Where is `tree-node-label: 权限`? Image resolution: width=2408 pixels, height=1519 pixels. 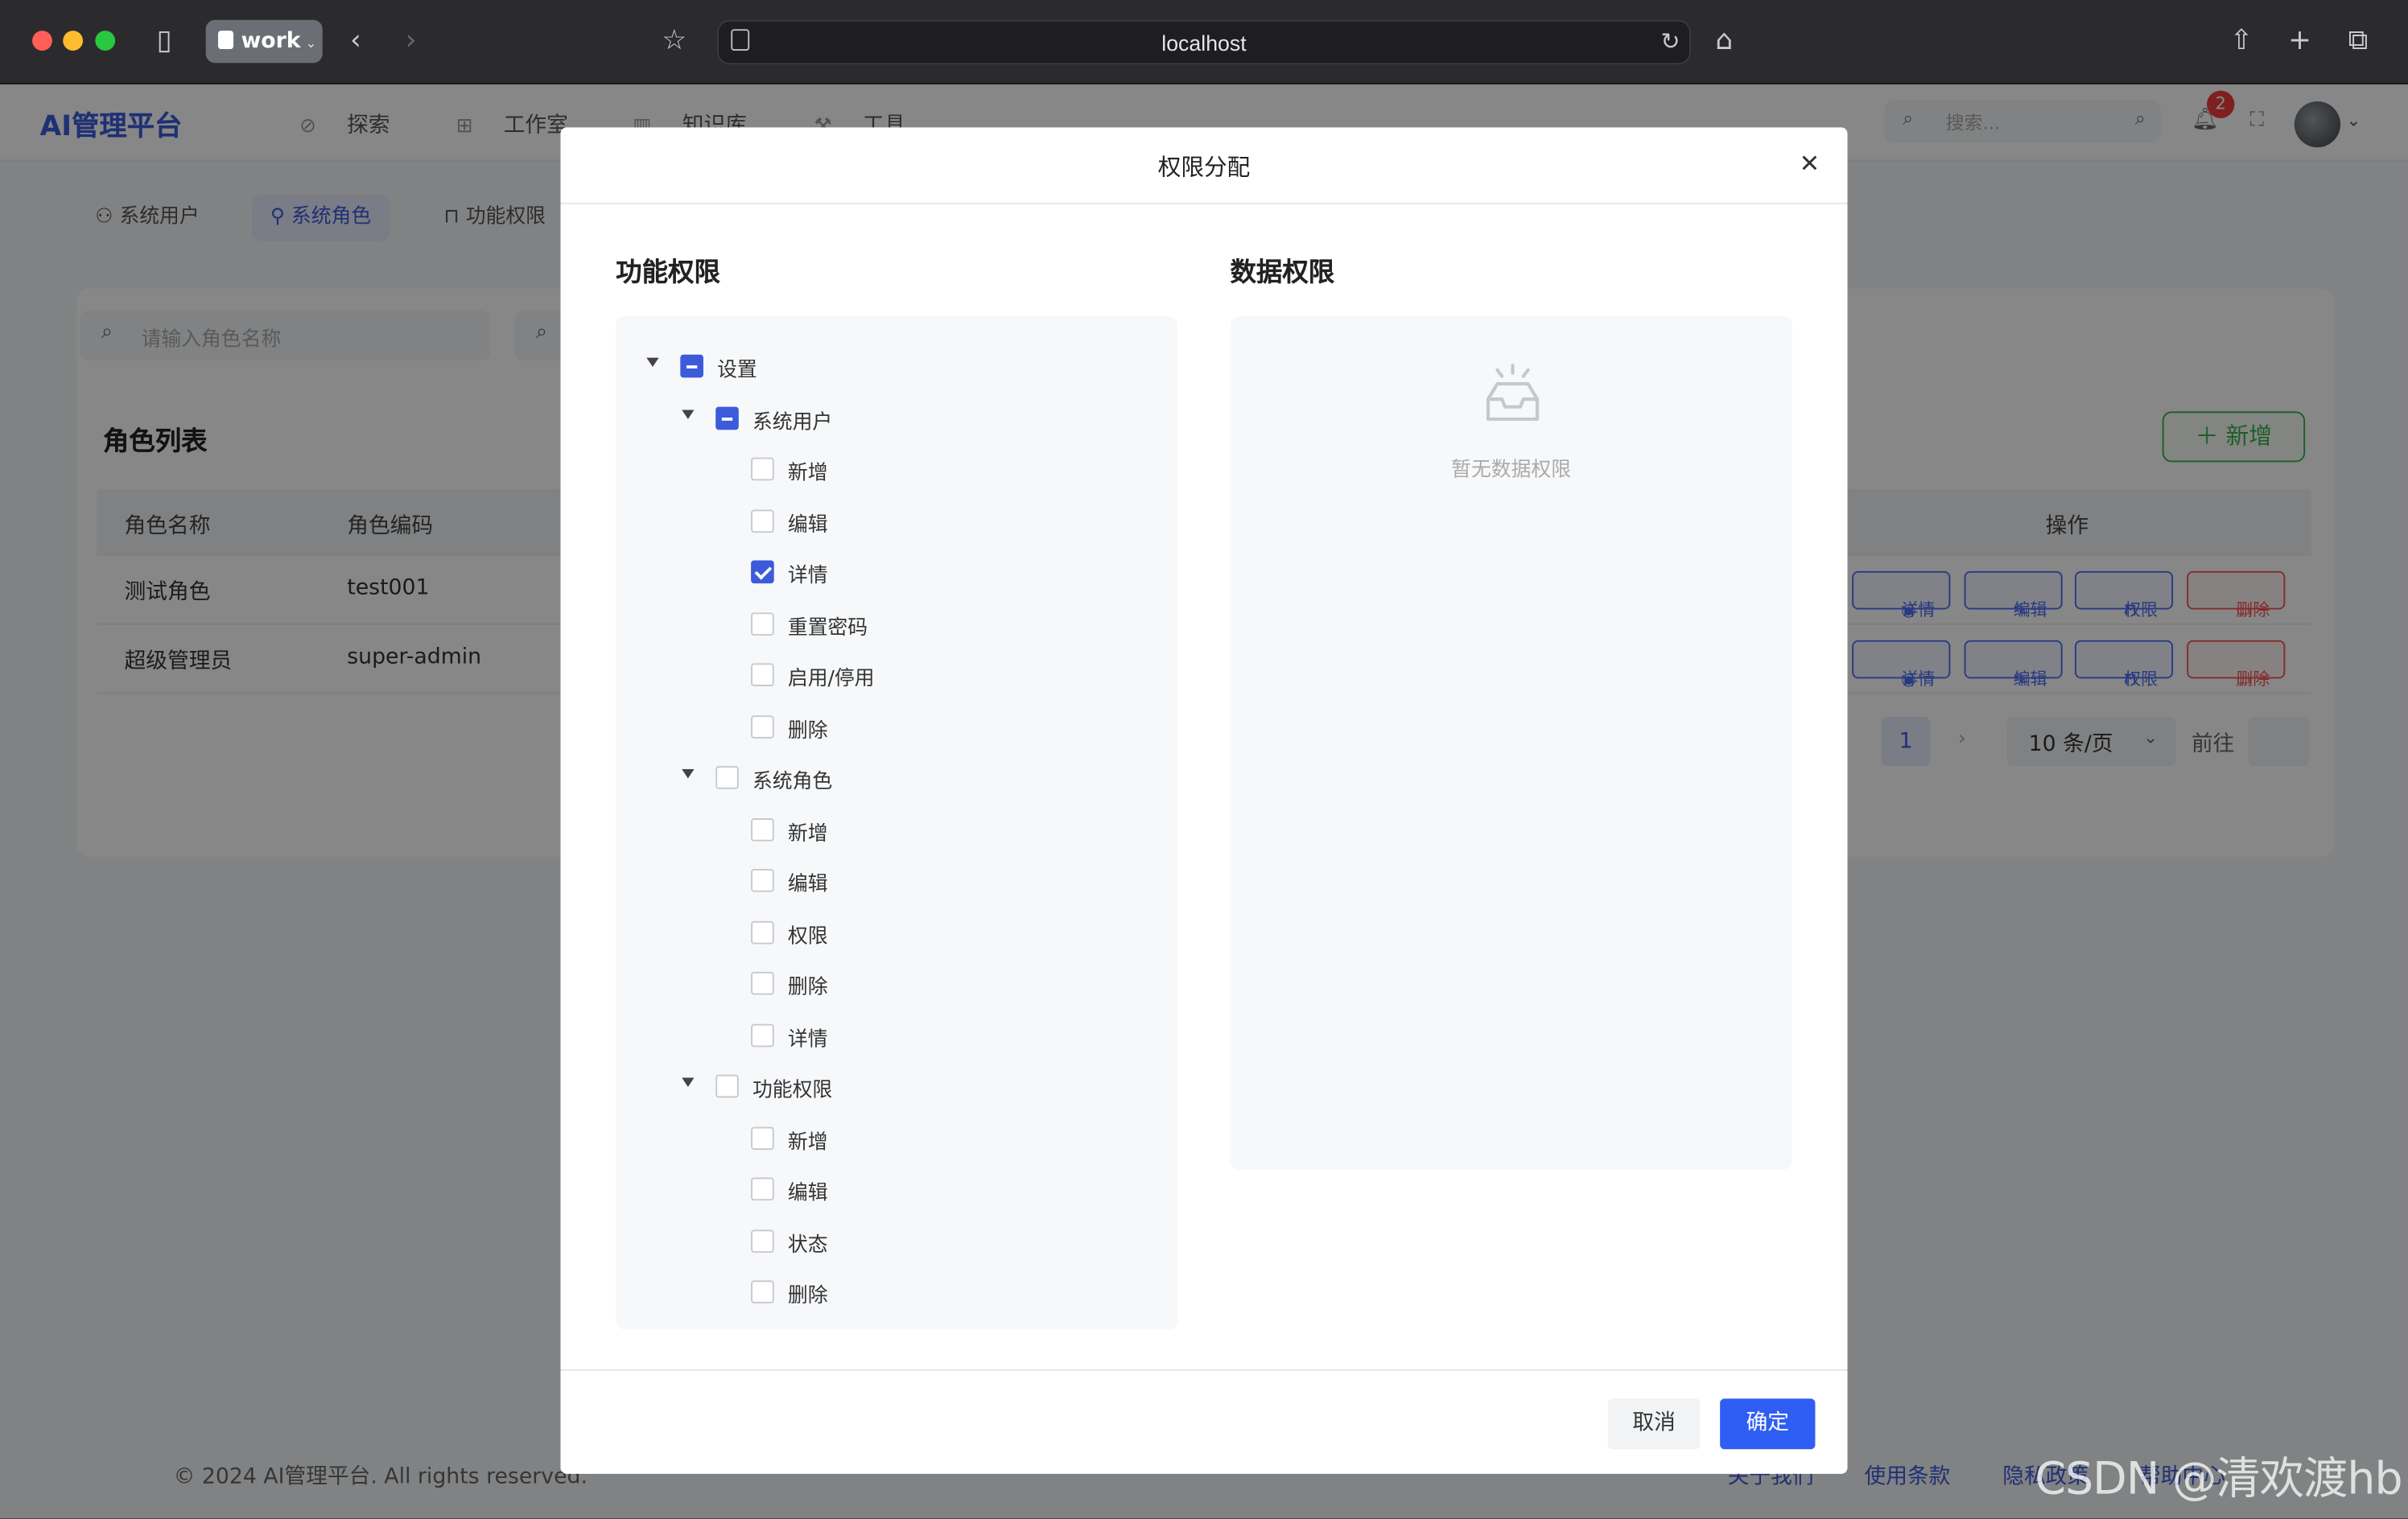
tree-node-label: 权限 is located at coordinates (807, 936).